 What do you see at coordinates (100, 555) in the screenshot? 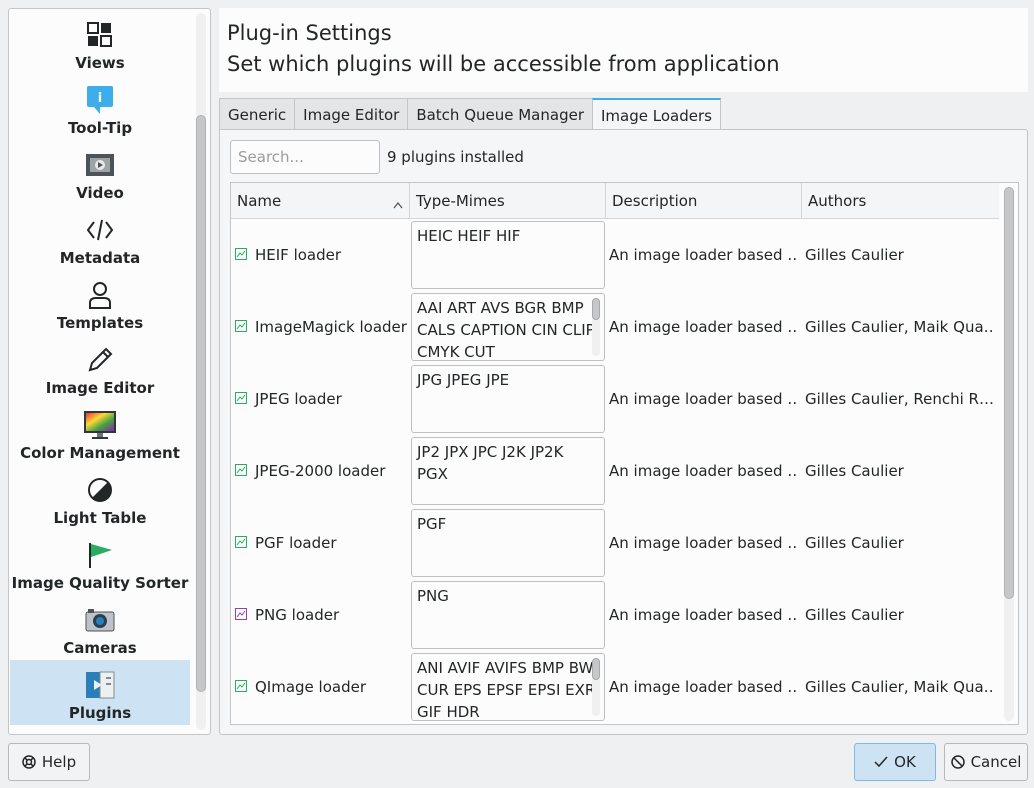
I see `flag-icon` at bounding box center [100, 555].